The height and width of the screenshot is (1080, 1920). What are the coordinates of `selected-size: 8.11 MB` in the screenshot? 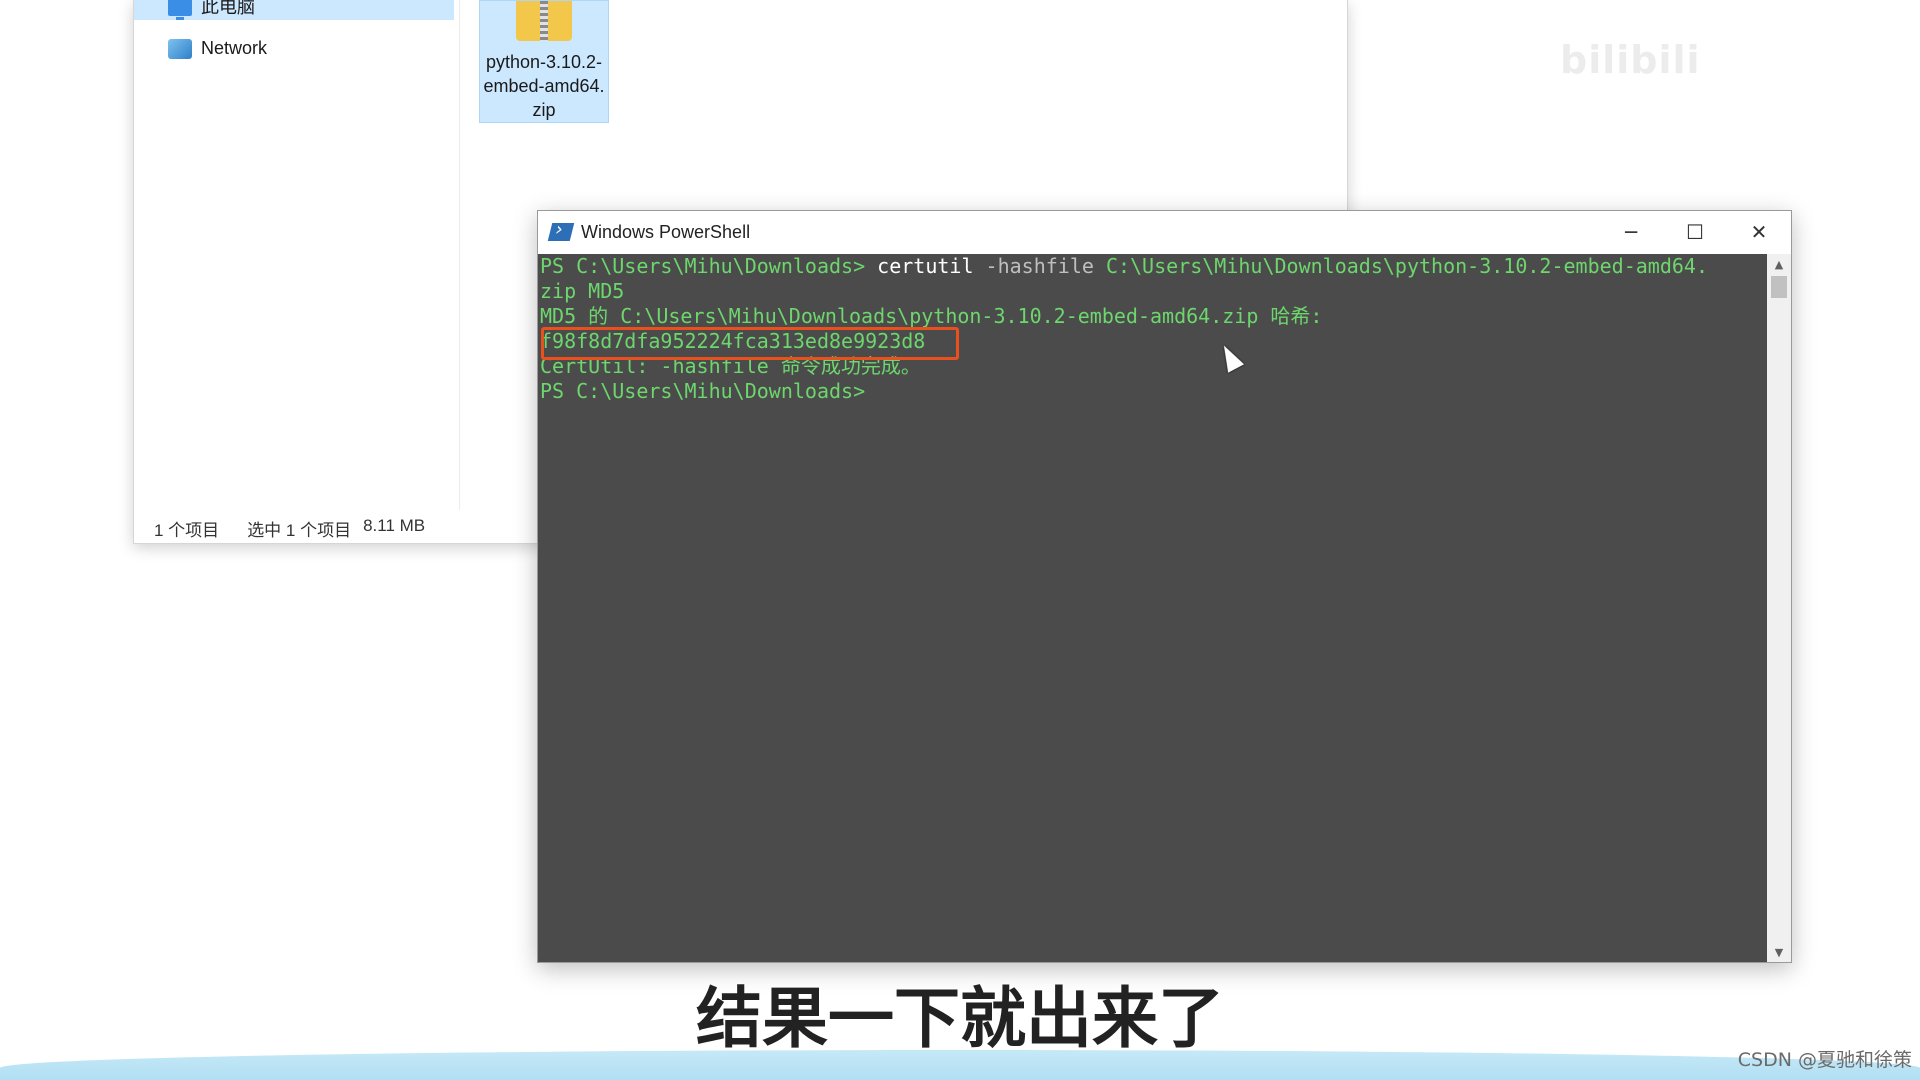 It's located at (394, 525).